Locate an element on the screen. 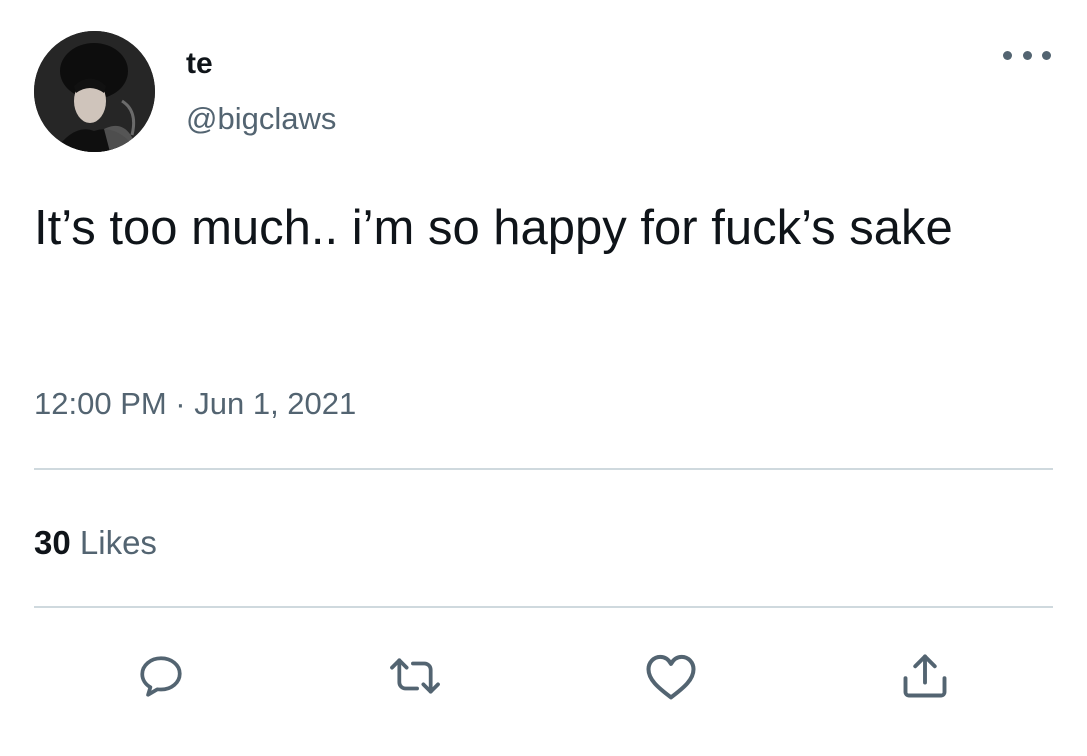 This screenshot has width=1087, height=756. share-button is located at coordinates (925, 676).